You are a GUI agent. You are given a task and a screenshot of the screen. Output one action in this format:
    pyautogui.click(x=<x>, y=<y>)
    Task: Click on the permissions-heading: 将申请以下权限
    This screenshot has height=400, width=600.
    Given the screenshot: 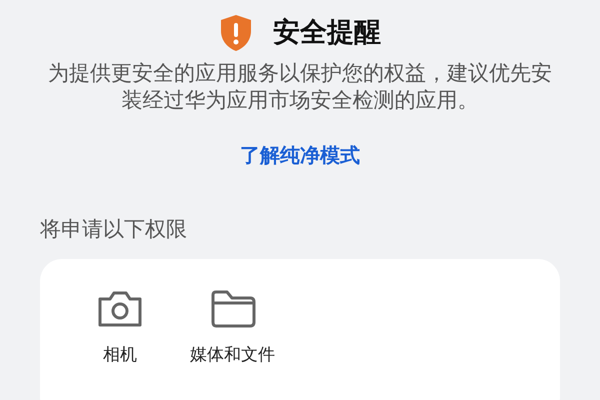 What is the action you would take?
    pyautogui.click(x=113, y=229)
    